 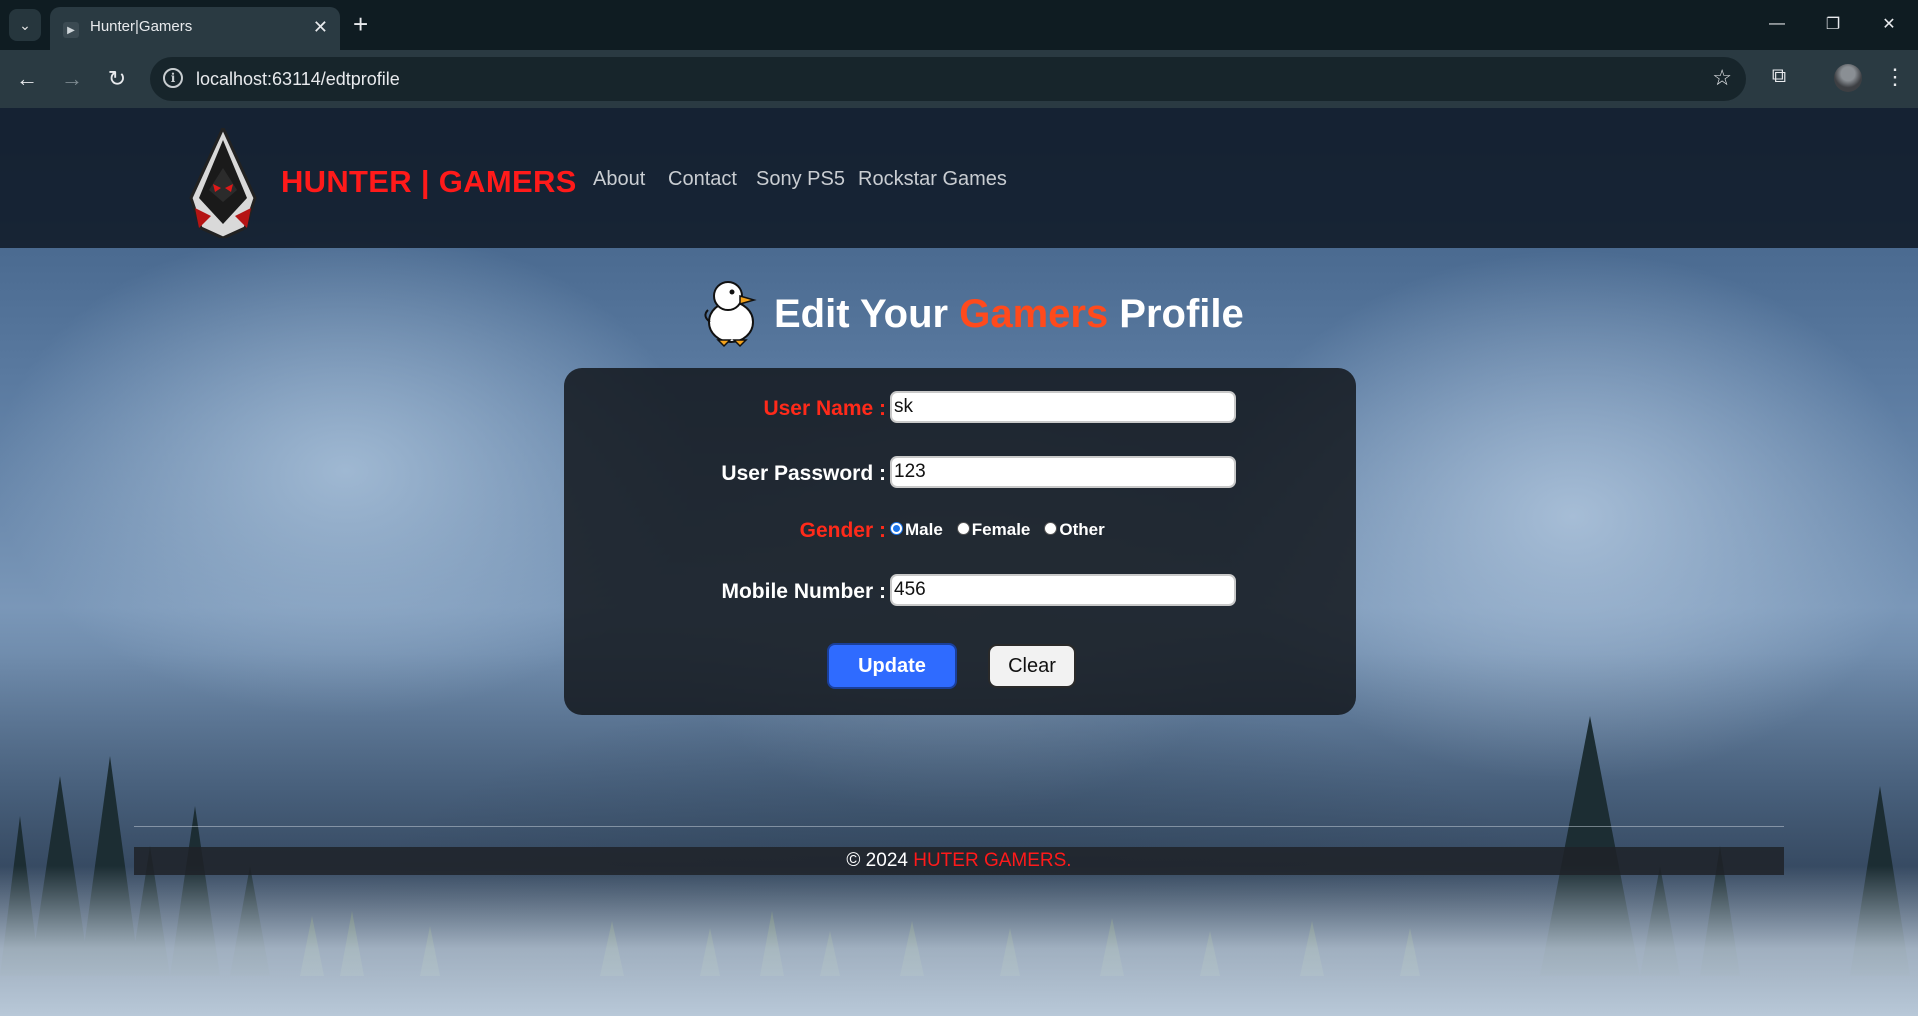 I want to click on username-label: User Name :, so click(x=824, y=408).